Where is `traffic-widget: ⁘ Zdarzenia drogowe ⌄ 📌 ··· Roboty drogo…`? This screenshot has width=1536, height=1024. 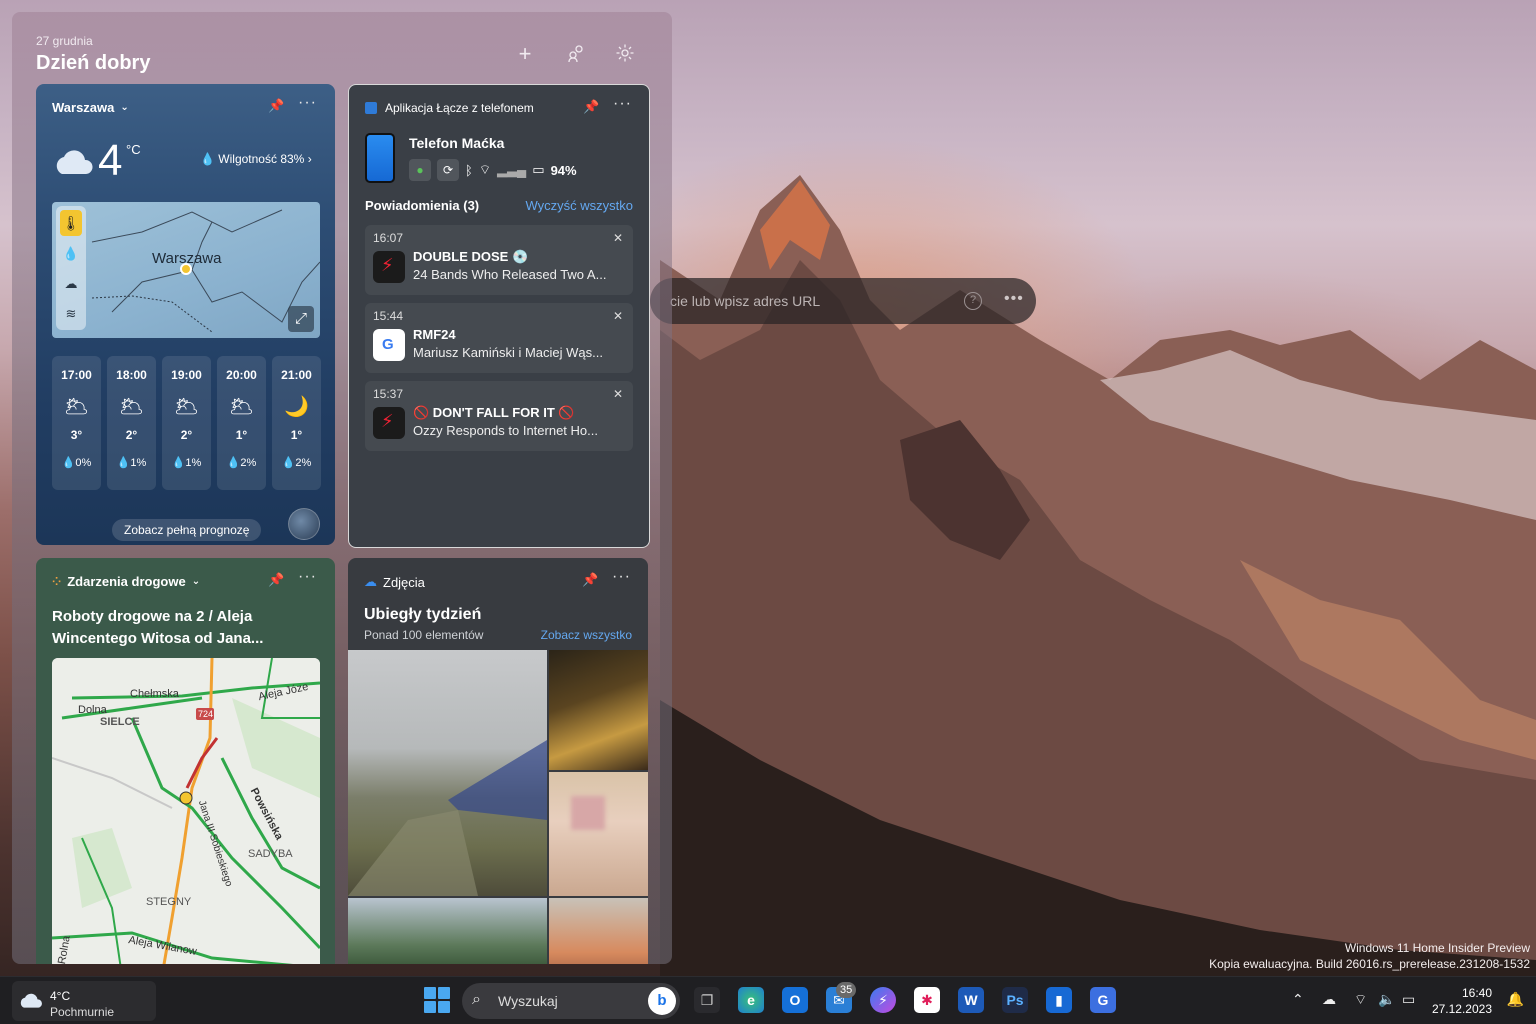
traffic-widget: ⁘ Zdarzenia drogowe ⌄ 📌 ··· Roboty drogo… is located at coordinates (185, 761).